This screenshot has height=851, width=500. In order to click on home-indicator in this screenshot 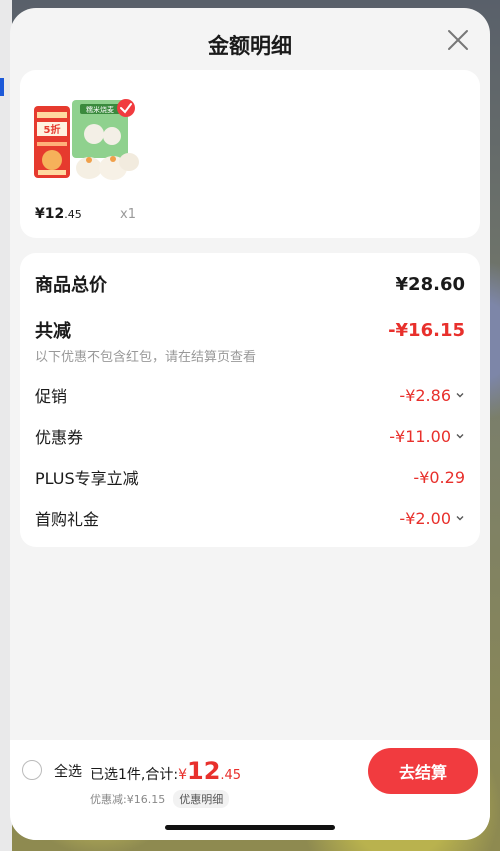, I will do `click(250, 827)`.